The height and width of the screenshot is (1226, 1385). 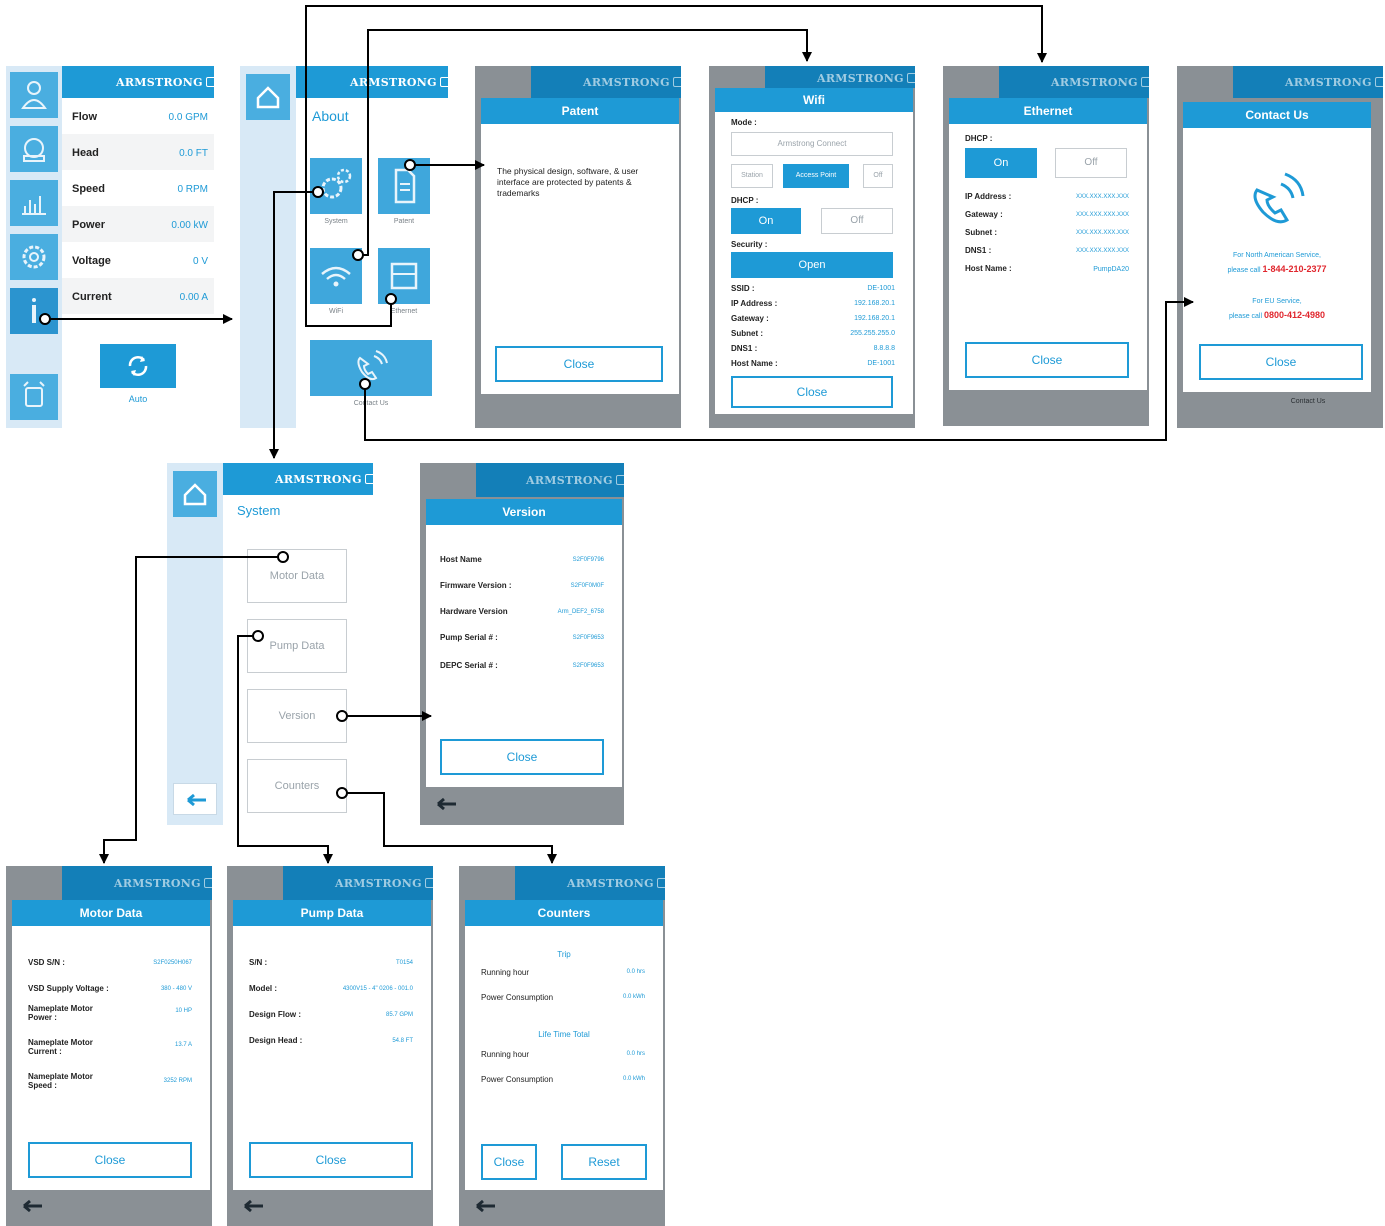 What do you see at coordinates (585, 142) in the screenshot?
I see `arrow-about-to-wifi` at bounding box center [585, 142].